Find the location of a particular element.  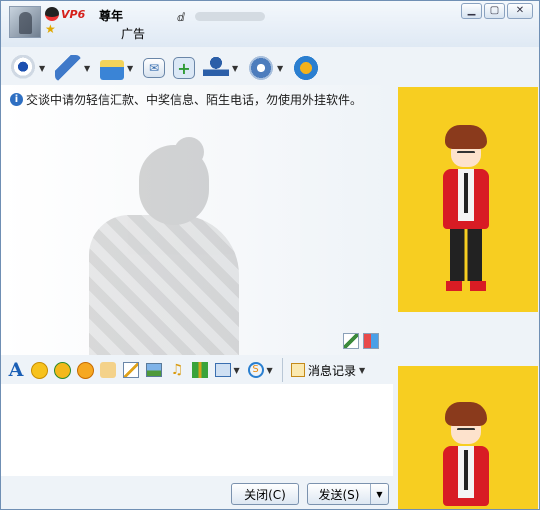

doodle-button is located at coordinates (131, 370).